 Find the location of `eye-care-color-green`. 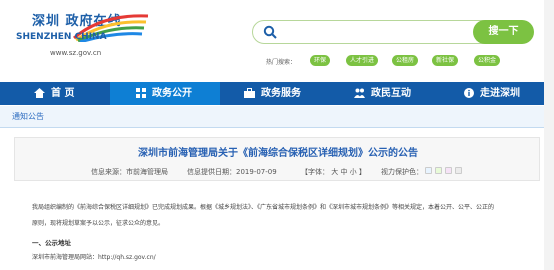

eye-care-color-green is located at coordinates (438, 170).